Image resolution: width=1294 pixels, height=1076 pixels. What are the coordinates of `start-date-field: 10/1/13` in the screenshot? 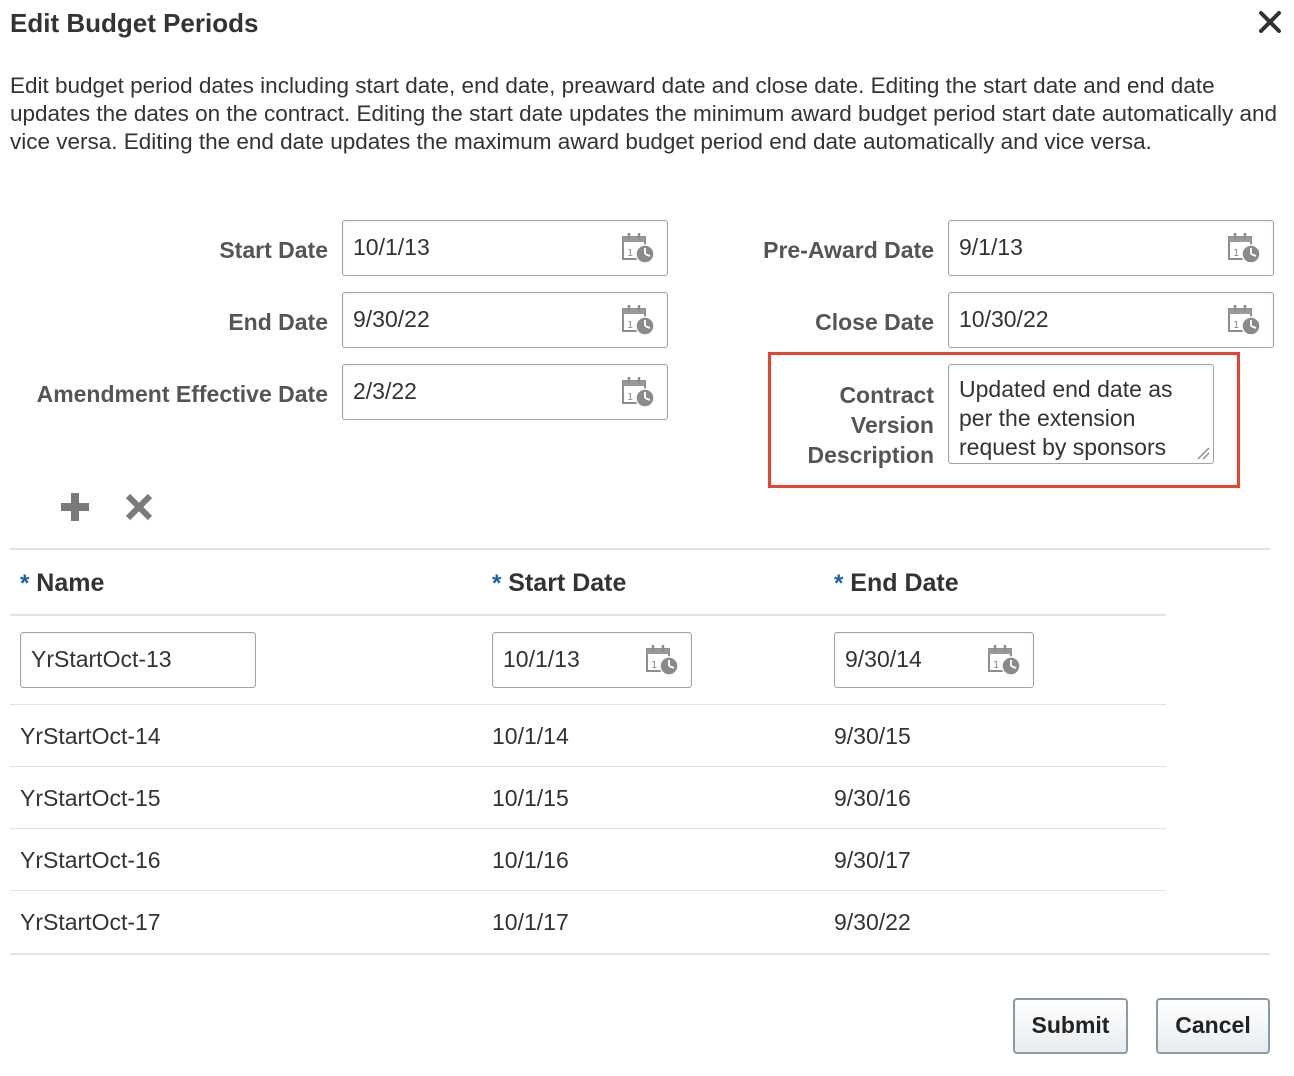 It's located at (505, 248).